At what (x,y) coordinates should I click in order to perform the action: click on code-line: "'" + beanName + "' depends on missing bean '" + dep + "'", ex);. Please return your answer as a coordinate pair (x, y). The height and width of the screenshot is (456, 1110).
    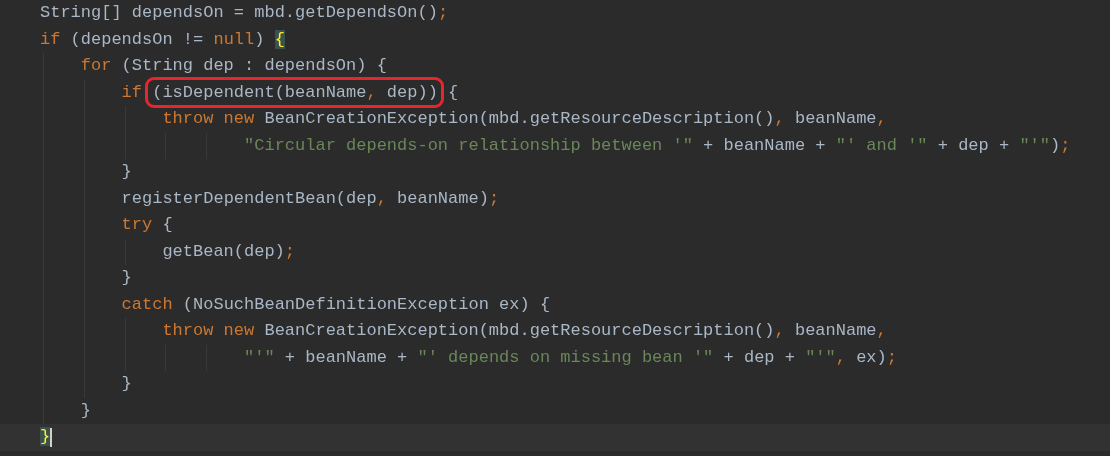
    Looking at the image, I should click on (570, 357).